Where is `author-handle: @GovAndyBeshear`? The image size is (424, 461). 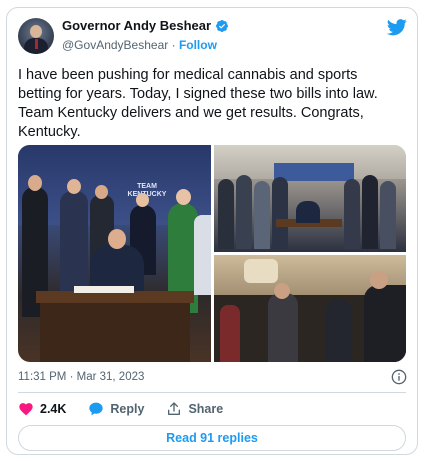 author-handle: @GovAndyBeshear is located at coordinates (115, 45).